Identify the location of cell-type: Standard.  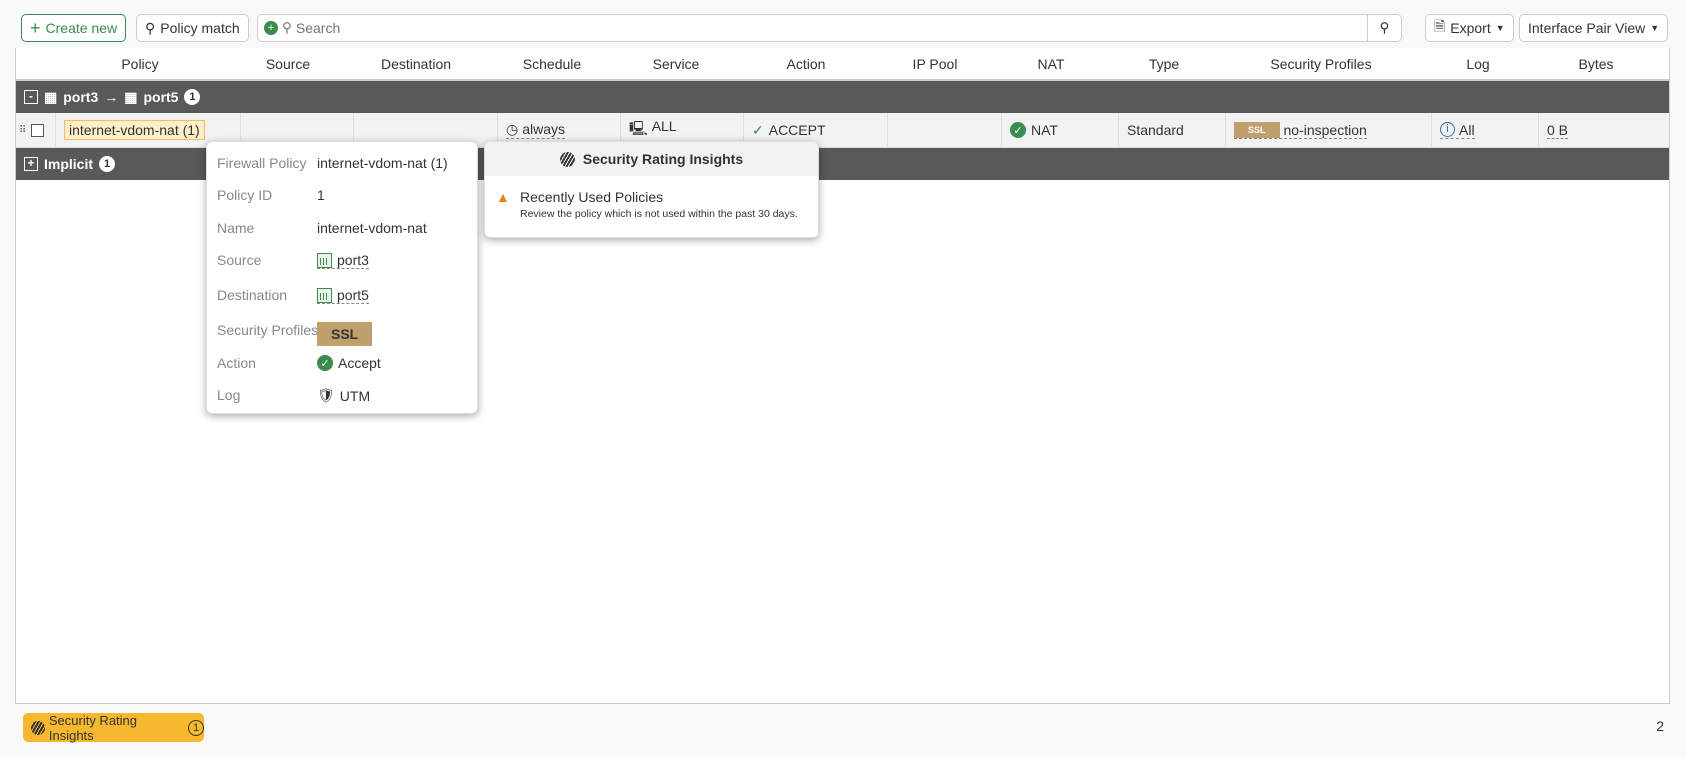
(1171, 130).